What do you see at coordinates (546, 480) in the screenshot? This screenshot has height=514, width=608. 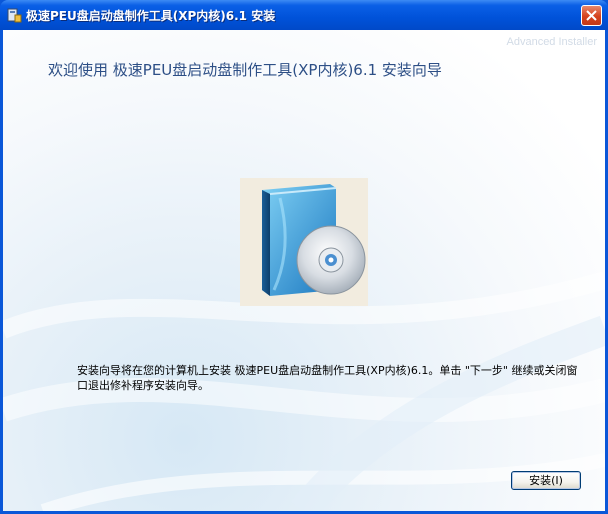 I see `install-button: 安装(I)` at bounding box center [546, 480].